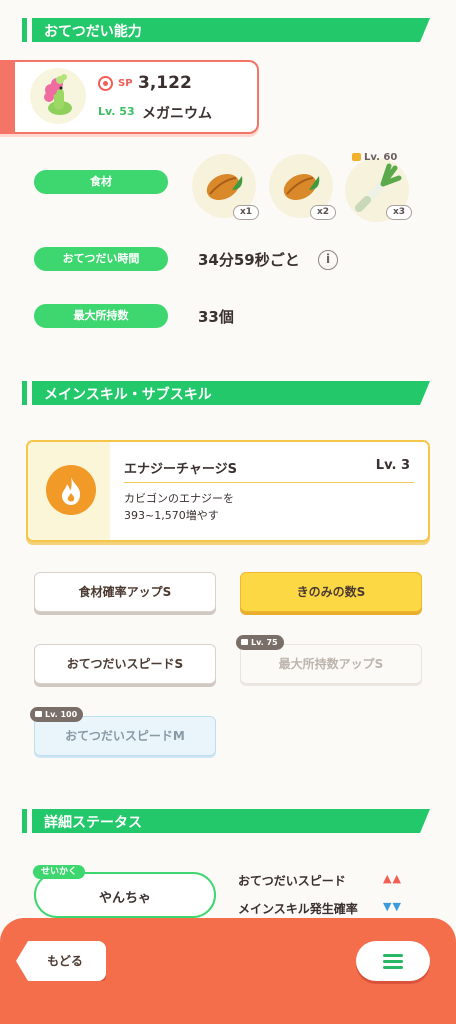  What do you see at coordinates (128, 395) in the screenshot?
I see `section-title: メインスキル・サブスキル` at bounding box center [128, 395].